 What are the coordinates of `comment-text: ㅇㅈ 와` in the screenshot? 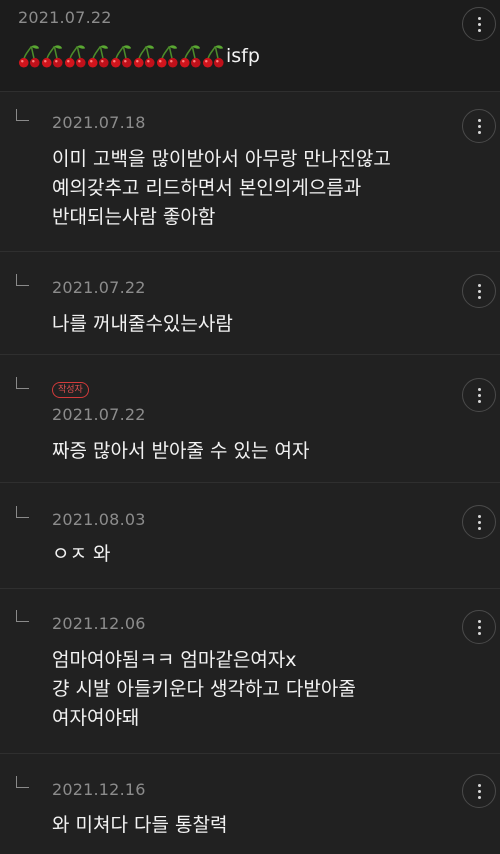 It's located at (81, 554).